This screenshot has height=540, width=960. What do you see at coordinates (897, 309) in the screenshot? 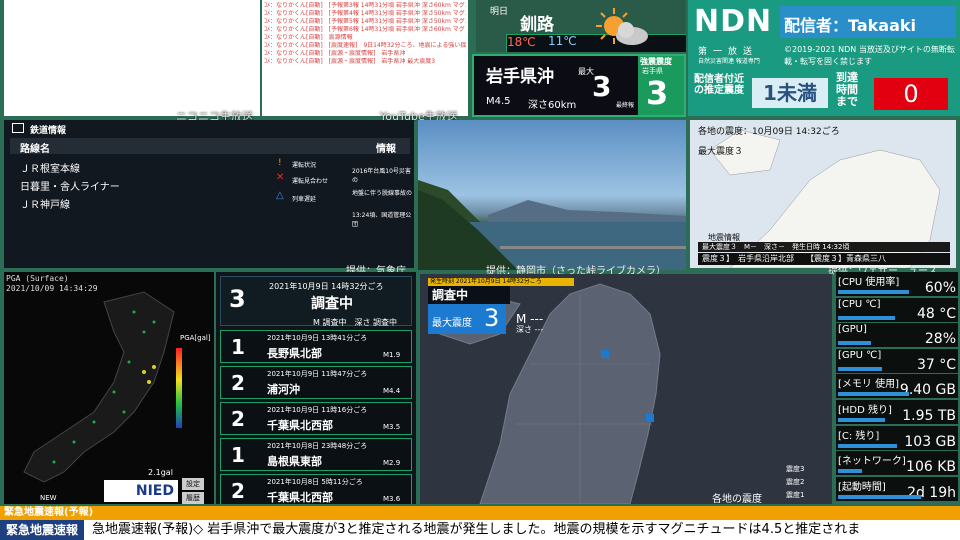
I see `system-stat-row: [CPU ℃] 48 °C` at bounding box center [897, 309].